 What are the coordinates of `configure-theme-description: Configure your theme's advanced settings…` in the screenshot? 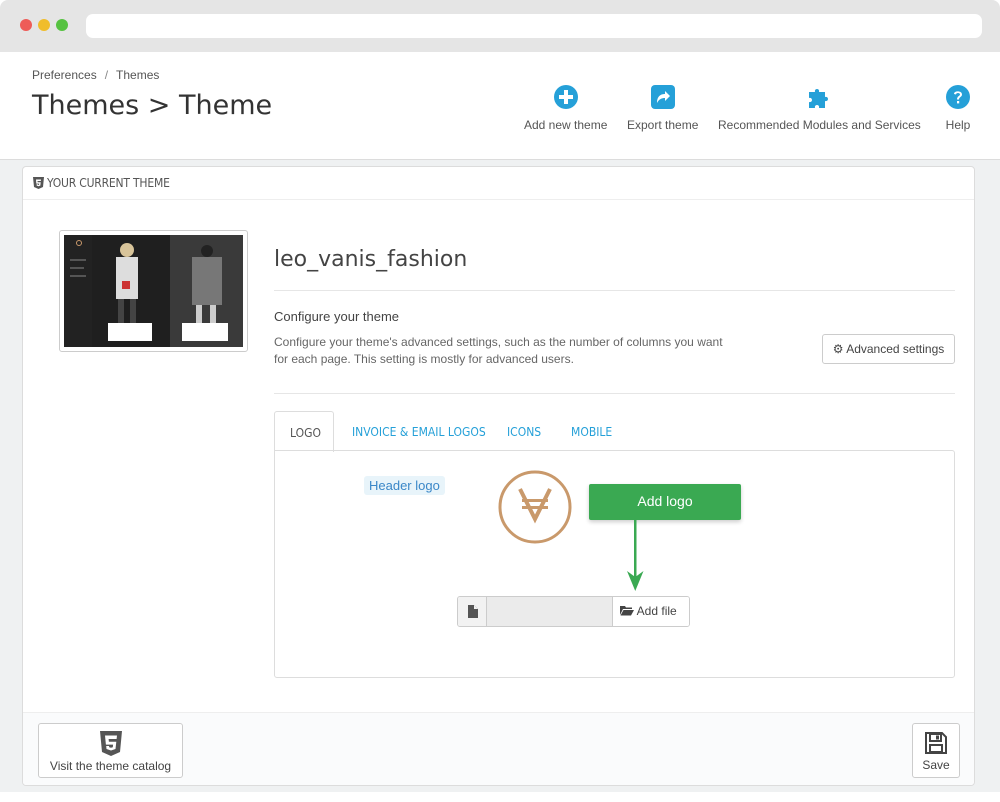 It's located at (498, 350).